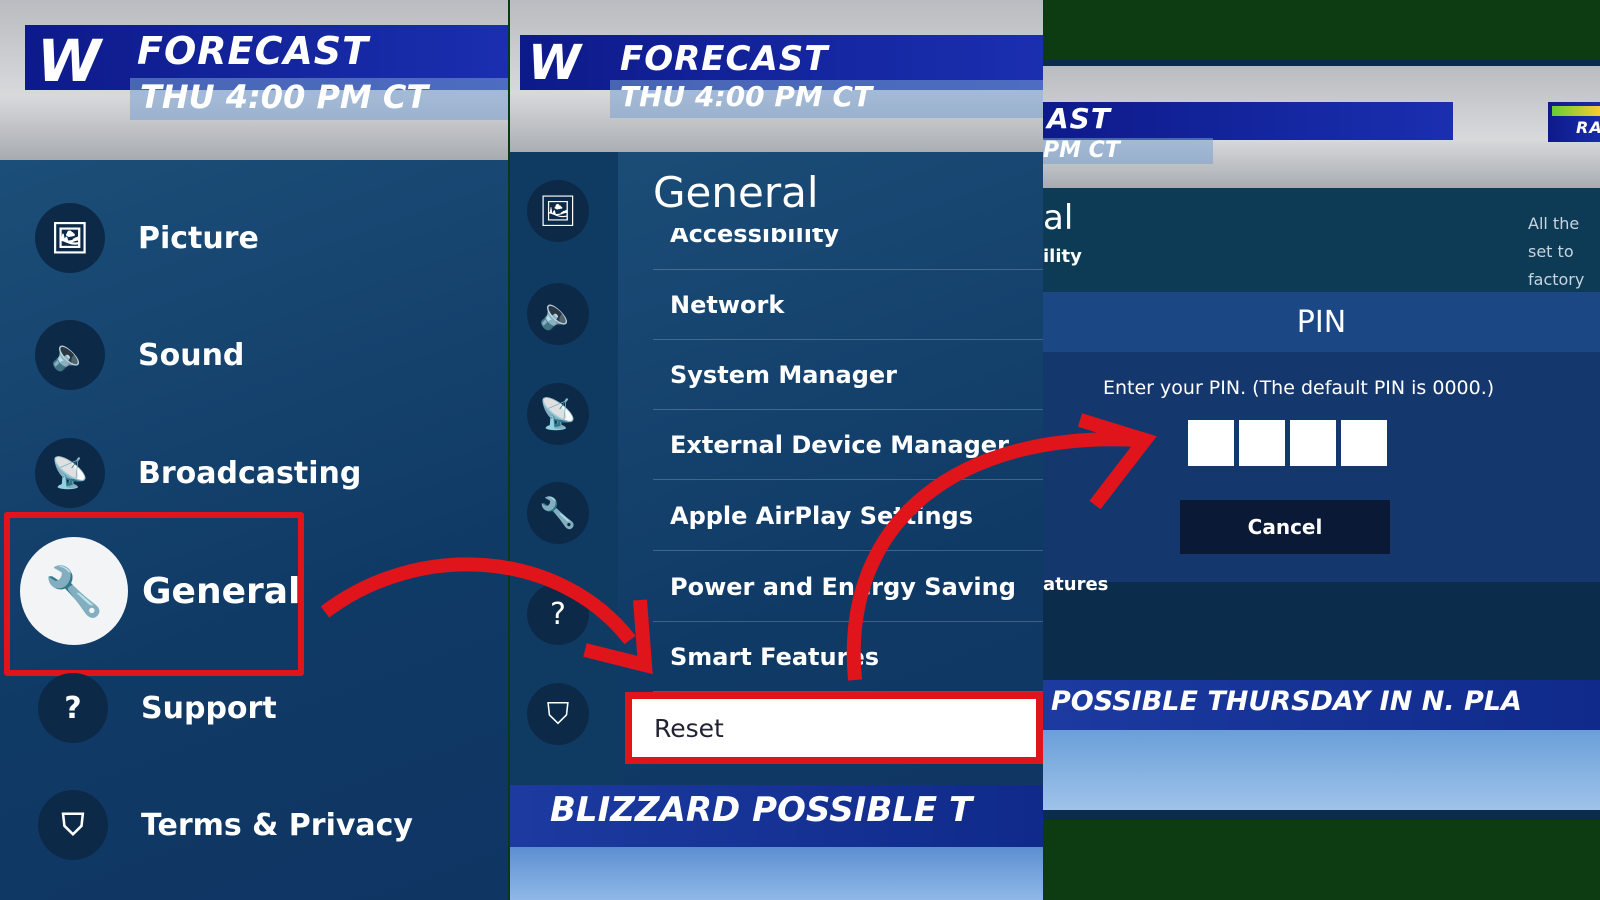 This screenshot has width=1600, height=900. Describe the element at coordinates (1321, 322) in the screenshot. I see `dialog-title: PIN` at that location.